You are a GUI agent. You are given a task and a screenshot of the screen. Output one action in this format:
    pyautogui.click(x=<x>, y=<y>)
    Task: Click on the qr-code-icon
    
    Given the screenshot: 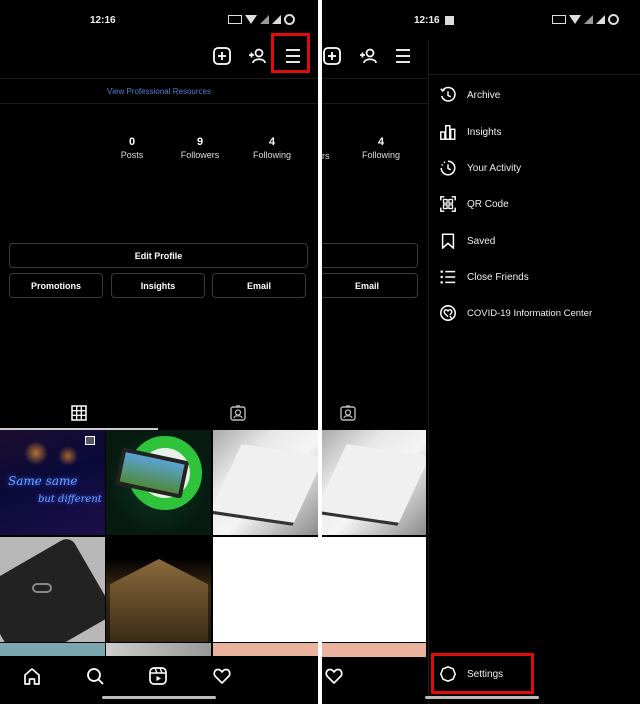 What is the action you would take?
    pyautogui.click(x=448, y=204)
    